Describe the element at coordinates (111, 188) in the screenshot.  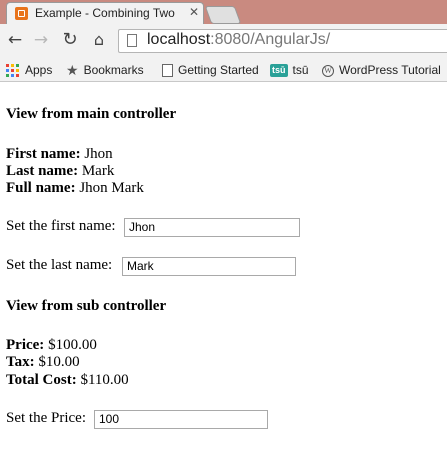
I see `full-name-value: Jhon Mark` at that location.